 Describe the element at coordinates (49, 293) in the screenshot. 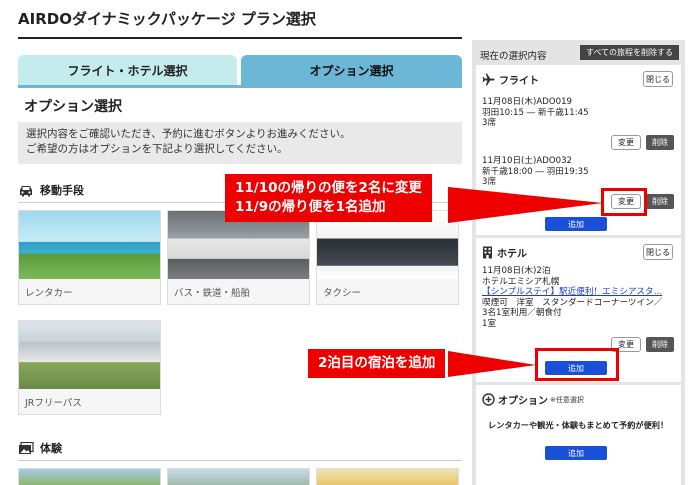

I see `card-label: レンタカー` at that location.